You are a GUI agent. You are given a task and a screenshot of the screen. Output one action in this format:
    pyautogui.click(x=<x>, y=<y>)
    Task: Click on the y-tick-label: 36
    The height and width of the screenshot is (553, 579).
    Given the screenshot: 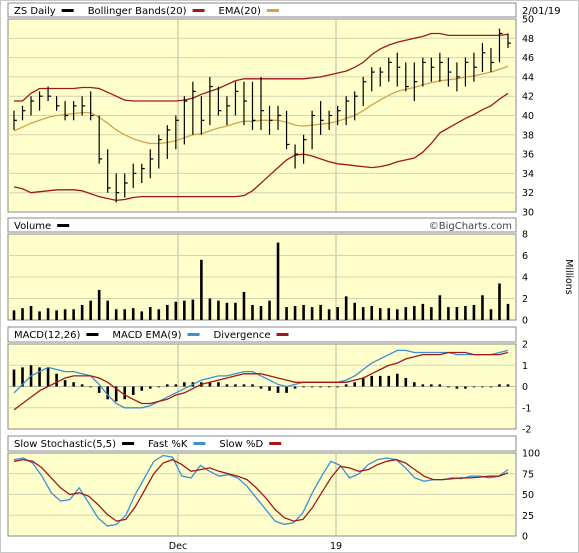 What is the action you would take?
    pyautogui.click(x=528, y=155)
    